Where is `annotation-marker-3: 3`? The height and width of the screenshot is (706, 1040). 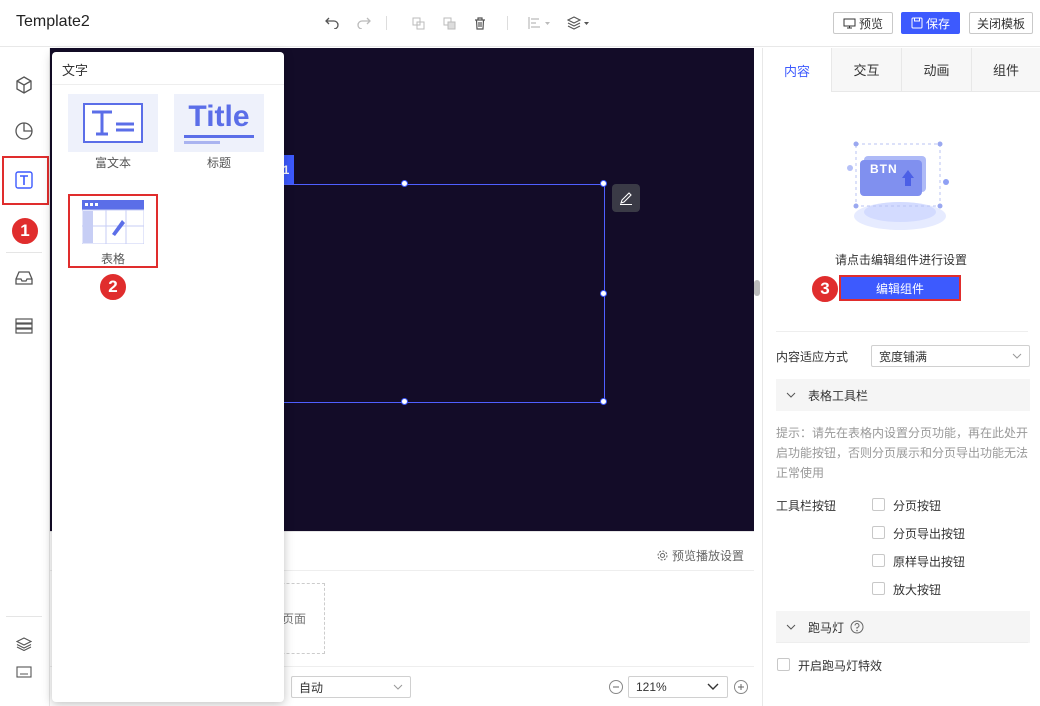
annotation-marker-3: 3 is located at coordinates (825, 289).